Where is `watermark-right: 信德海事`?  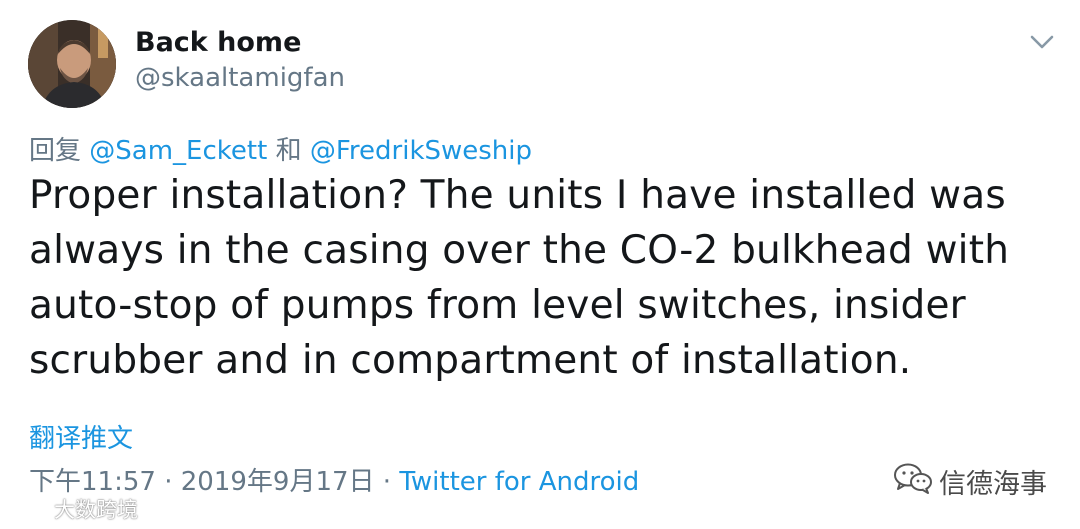 watermark-right: 信德海事 is located at coordinates (970, 481).